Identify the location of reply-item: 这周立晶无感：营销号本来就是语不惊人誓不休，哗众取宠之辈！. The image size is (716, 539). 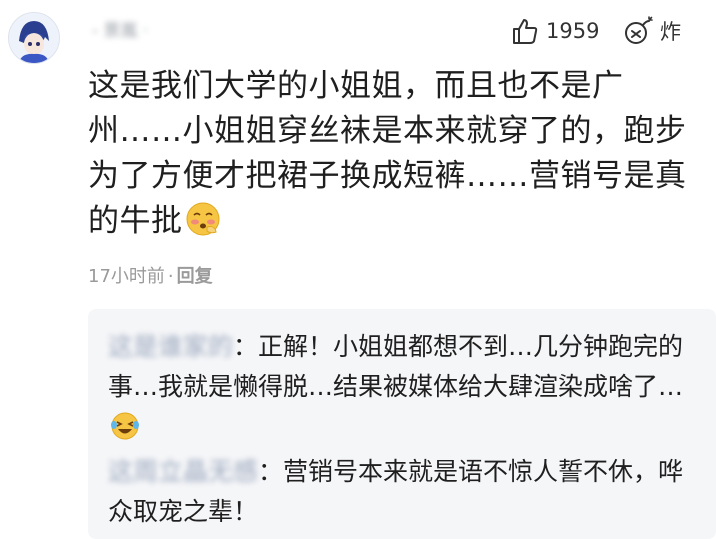
(403, 492).